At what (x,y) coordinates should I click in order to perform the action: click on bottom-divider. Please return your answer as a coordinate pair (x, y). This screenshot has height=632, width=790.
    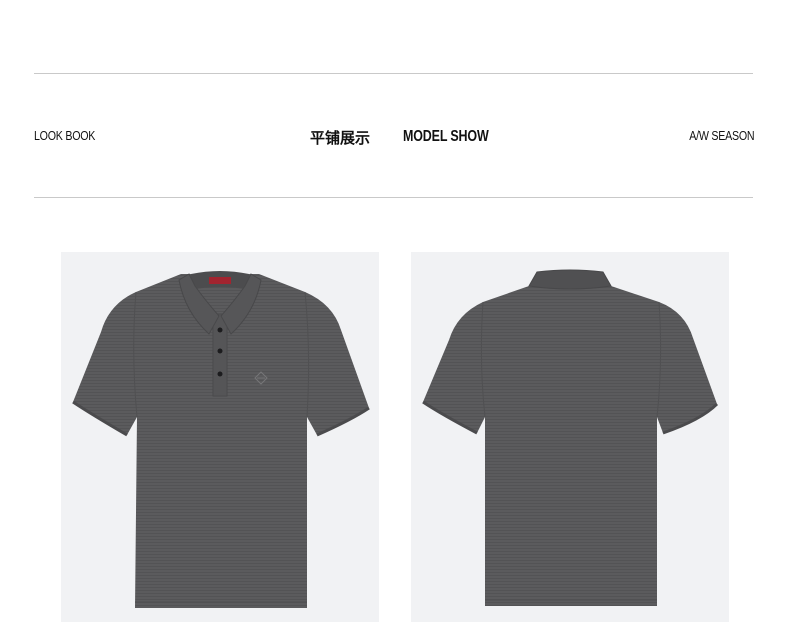
    Looking at the image, I should click on (393, 197).